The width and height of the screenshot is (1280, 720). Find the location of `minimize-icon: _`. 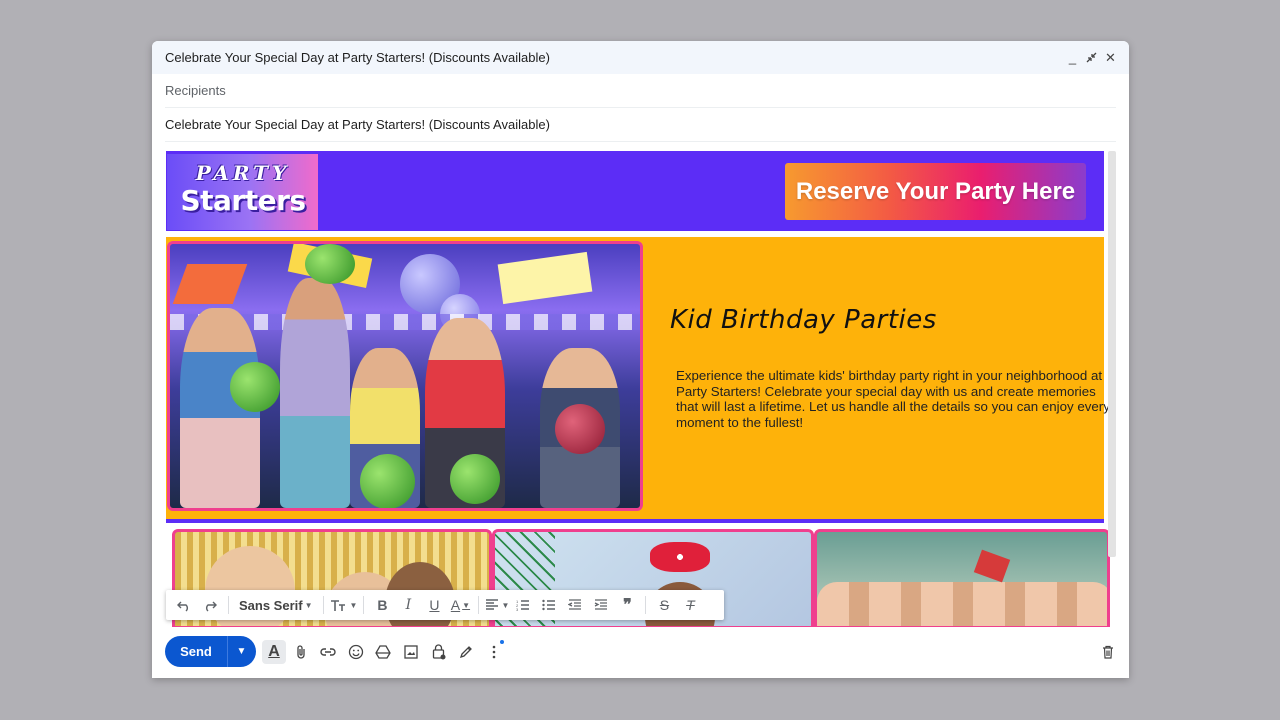

minimize-icon: _ is located at coordinates (1072, 57).